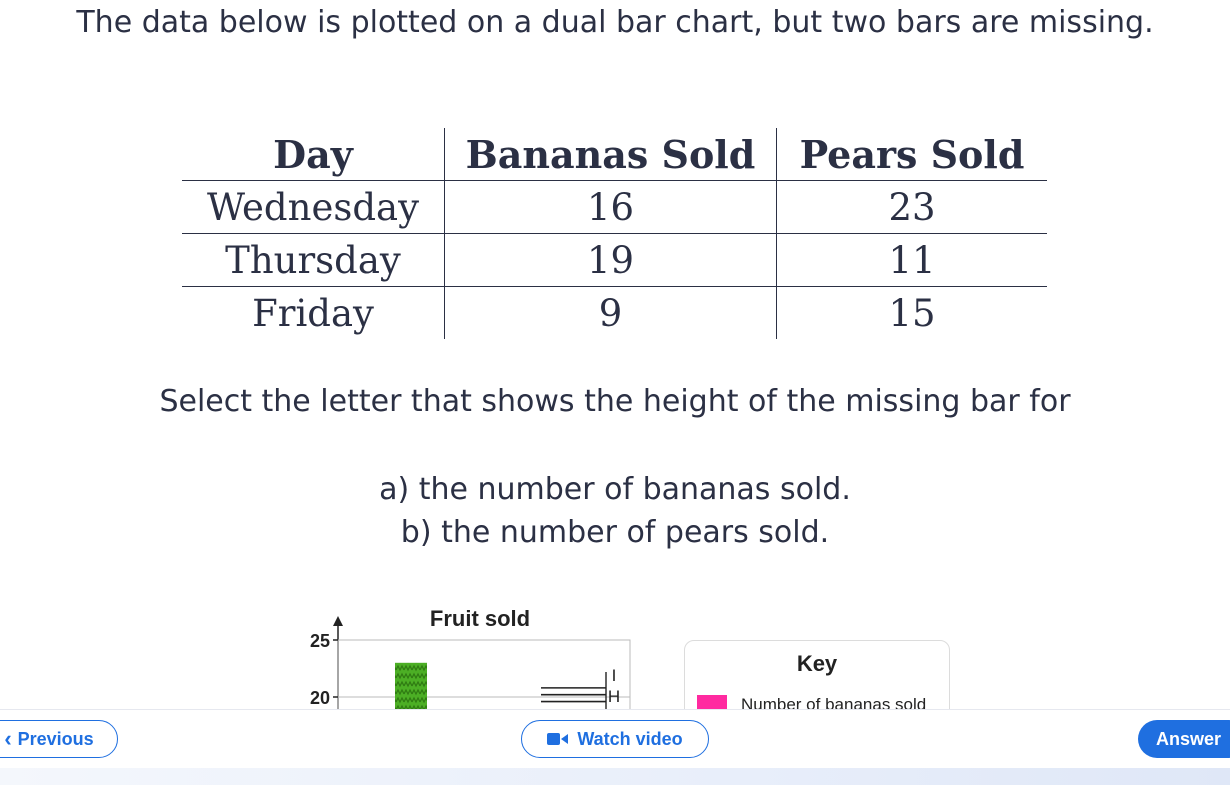 The height and width of the screenshot is (786, 1230). I want to click on option-label-i: I, so click(614, 675).